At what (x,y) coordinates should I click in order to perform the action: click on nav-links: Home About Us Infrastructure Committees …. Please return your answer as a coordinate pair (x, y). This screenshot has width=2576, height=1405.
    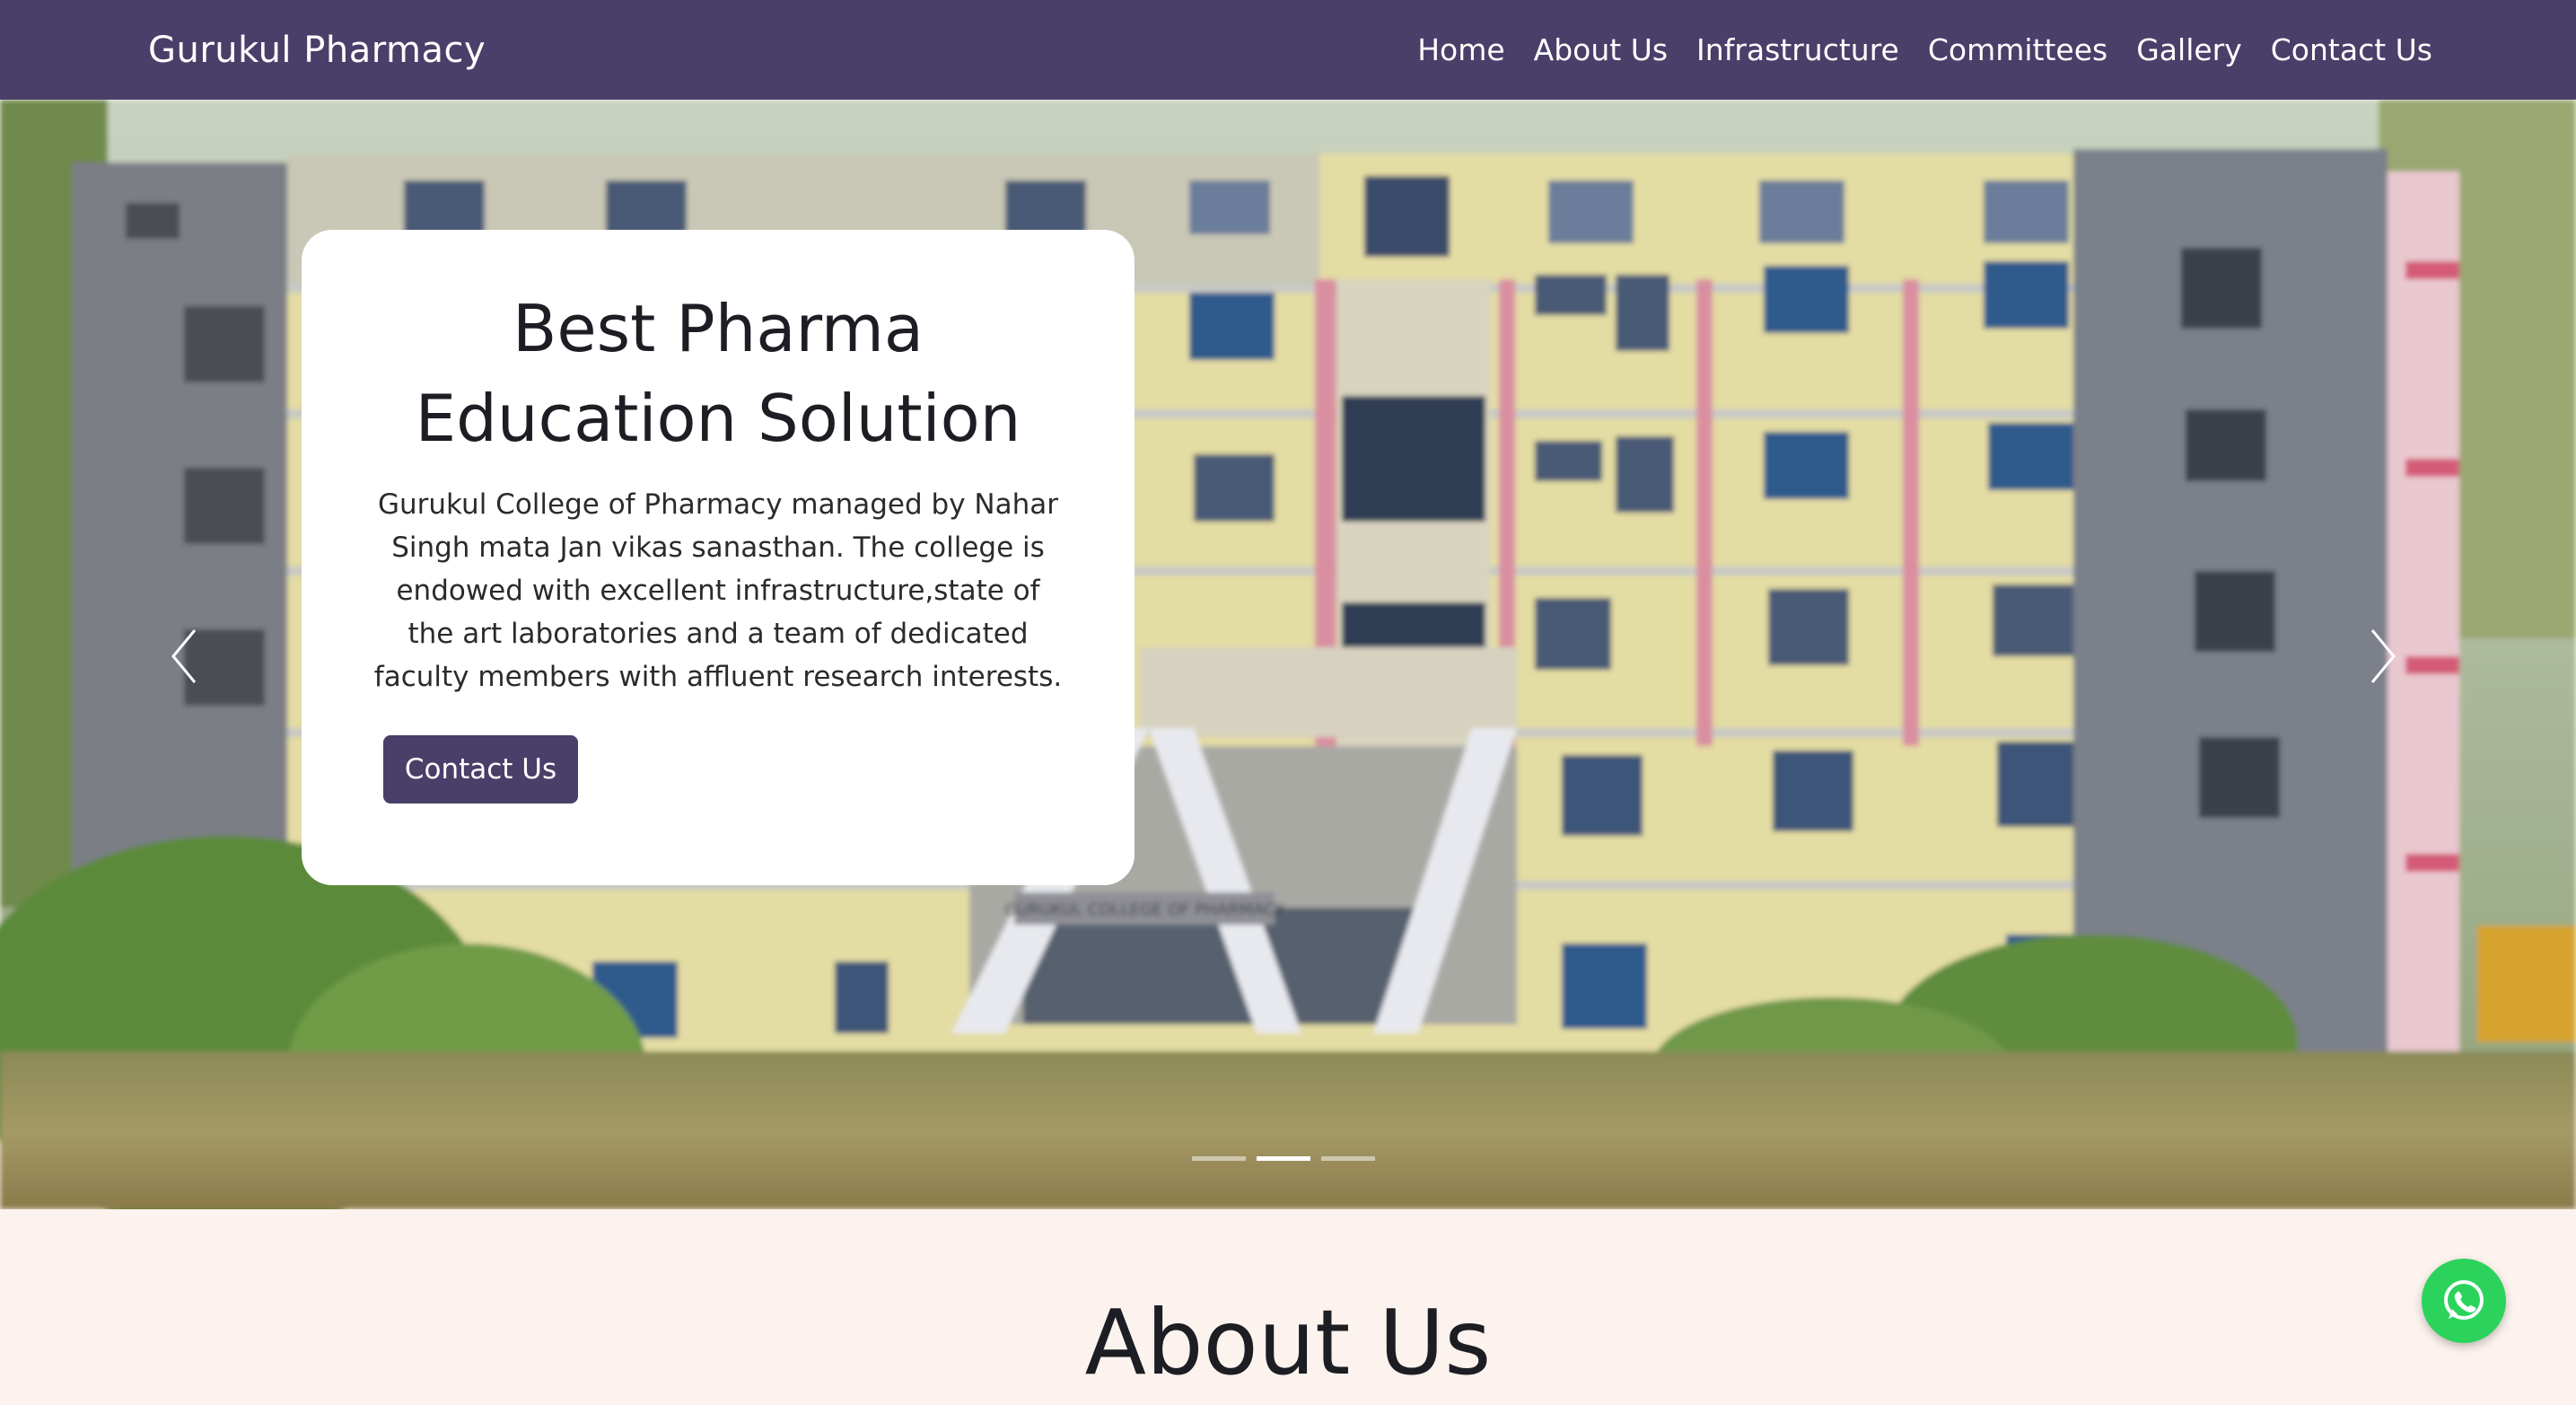
    Looking at the image, I should click on (1924, 49).